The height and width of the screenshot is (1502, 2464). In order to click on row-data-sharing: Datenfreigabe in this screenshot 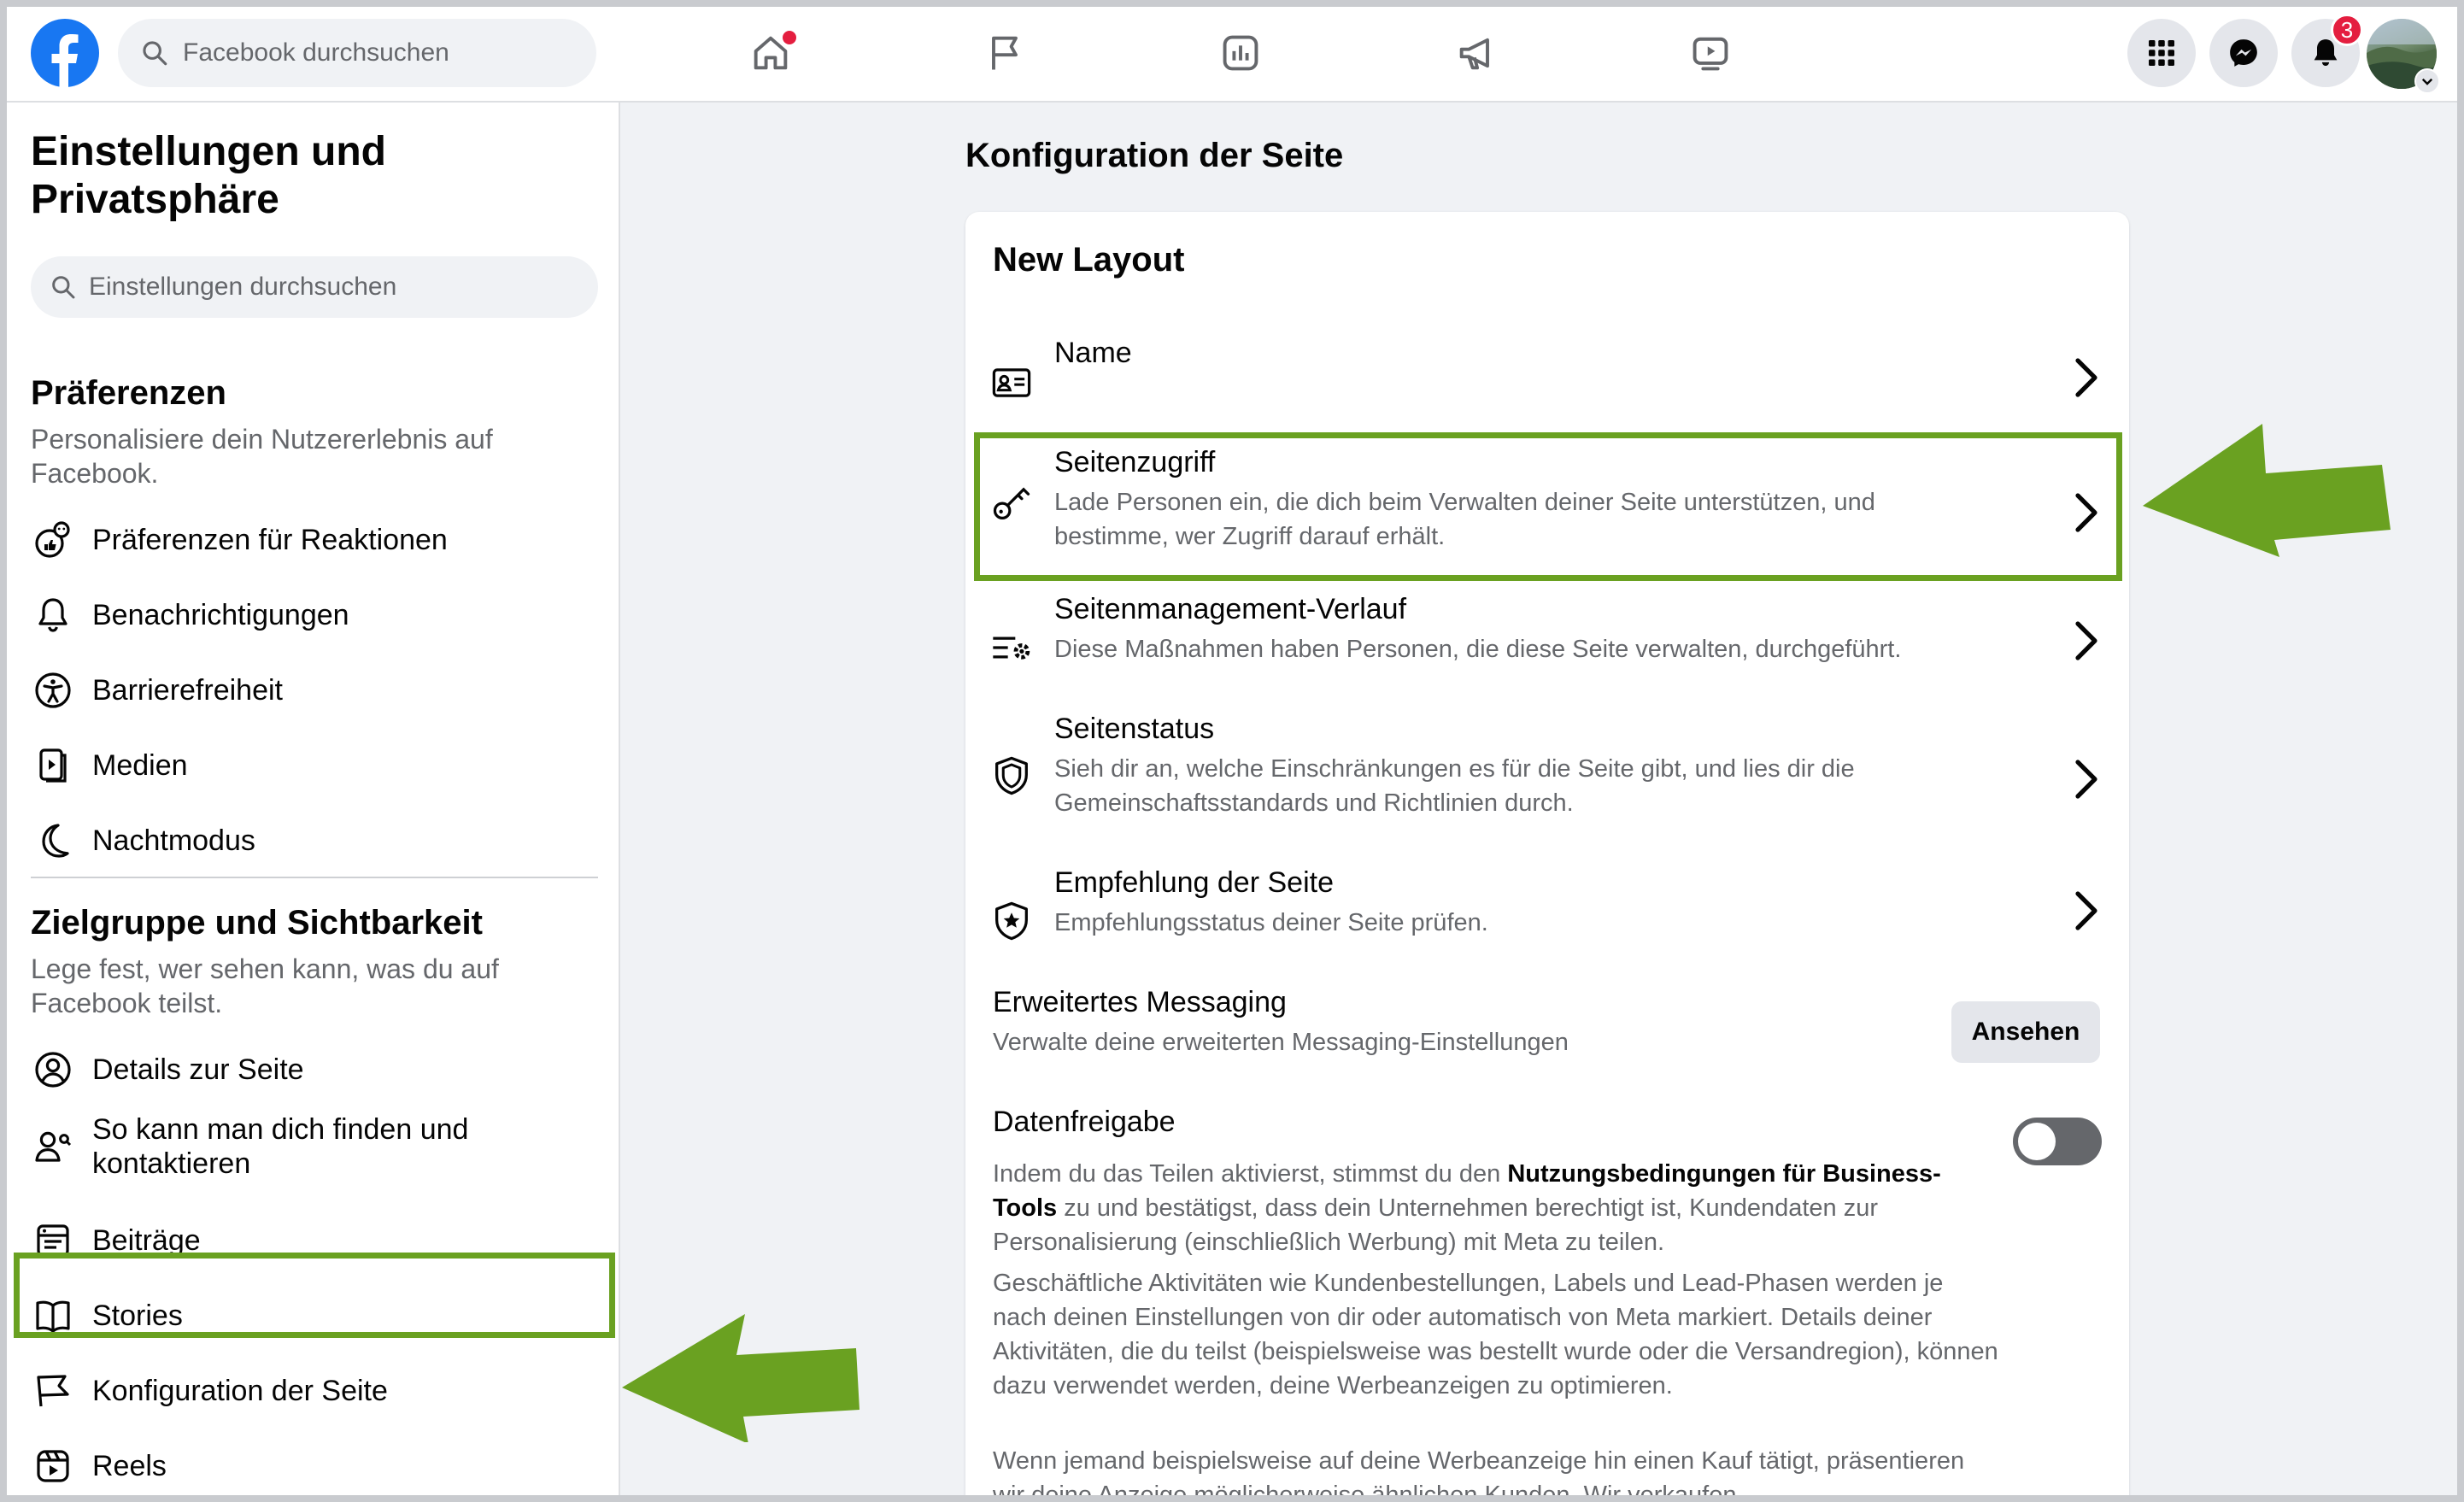, I will do `click(1547, 1131)`.